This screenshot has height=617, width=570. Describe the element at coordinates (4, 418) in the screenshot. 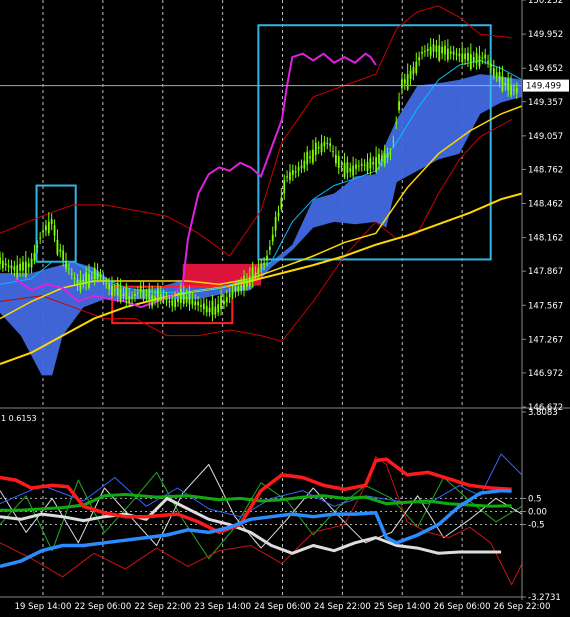

I see `oscillator-label-prefix: 1` at that location.